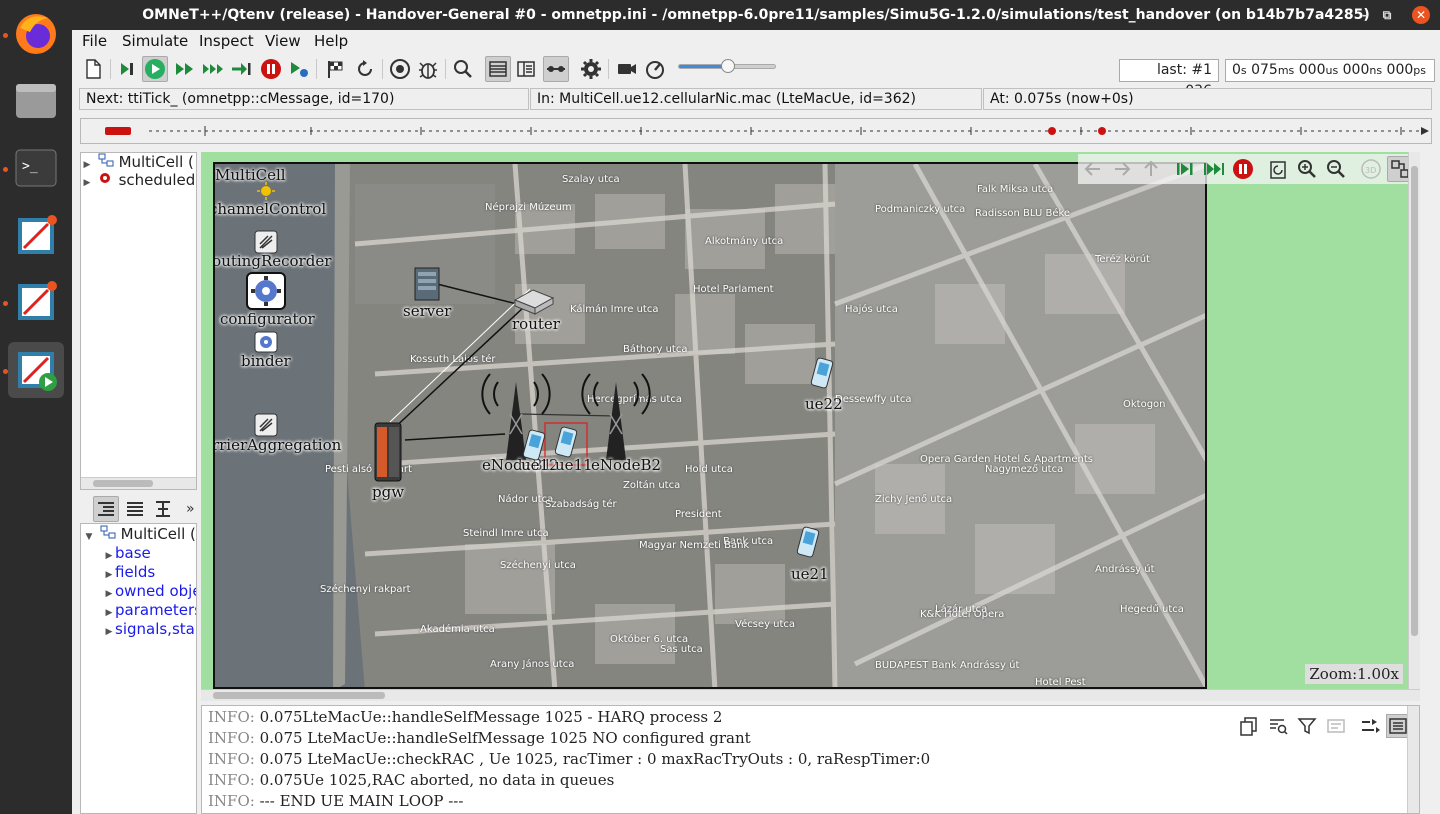 The width and height of the screenshot is (1440, 814). I want to click on slider-handle, so click(728, 66).